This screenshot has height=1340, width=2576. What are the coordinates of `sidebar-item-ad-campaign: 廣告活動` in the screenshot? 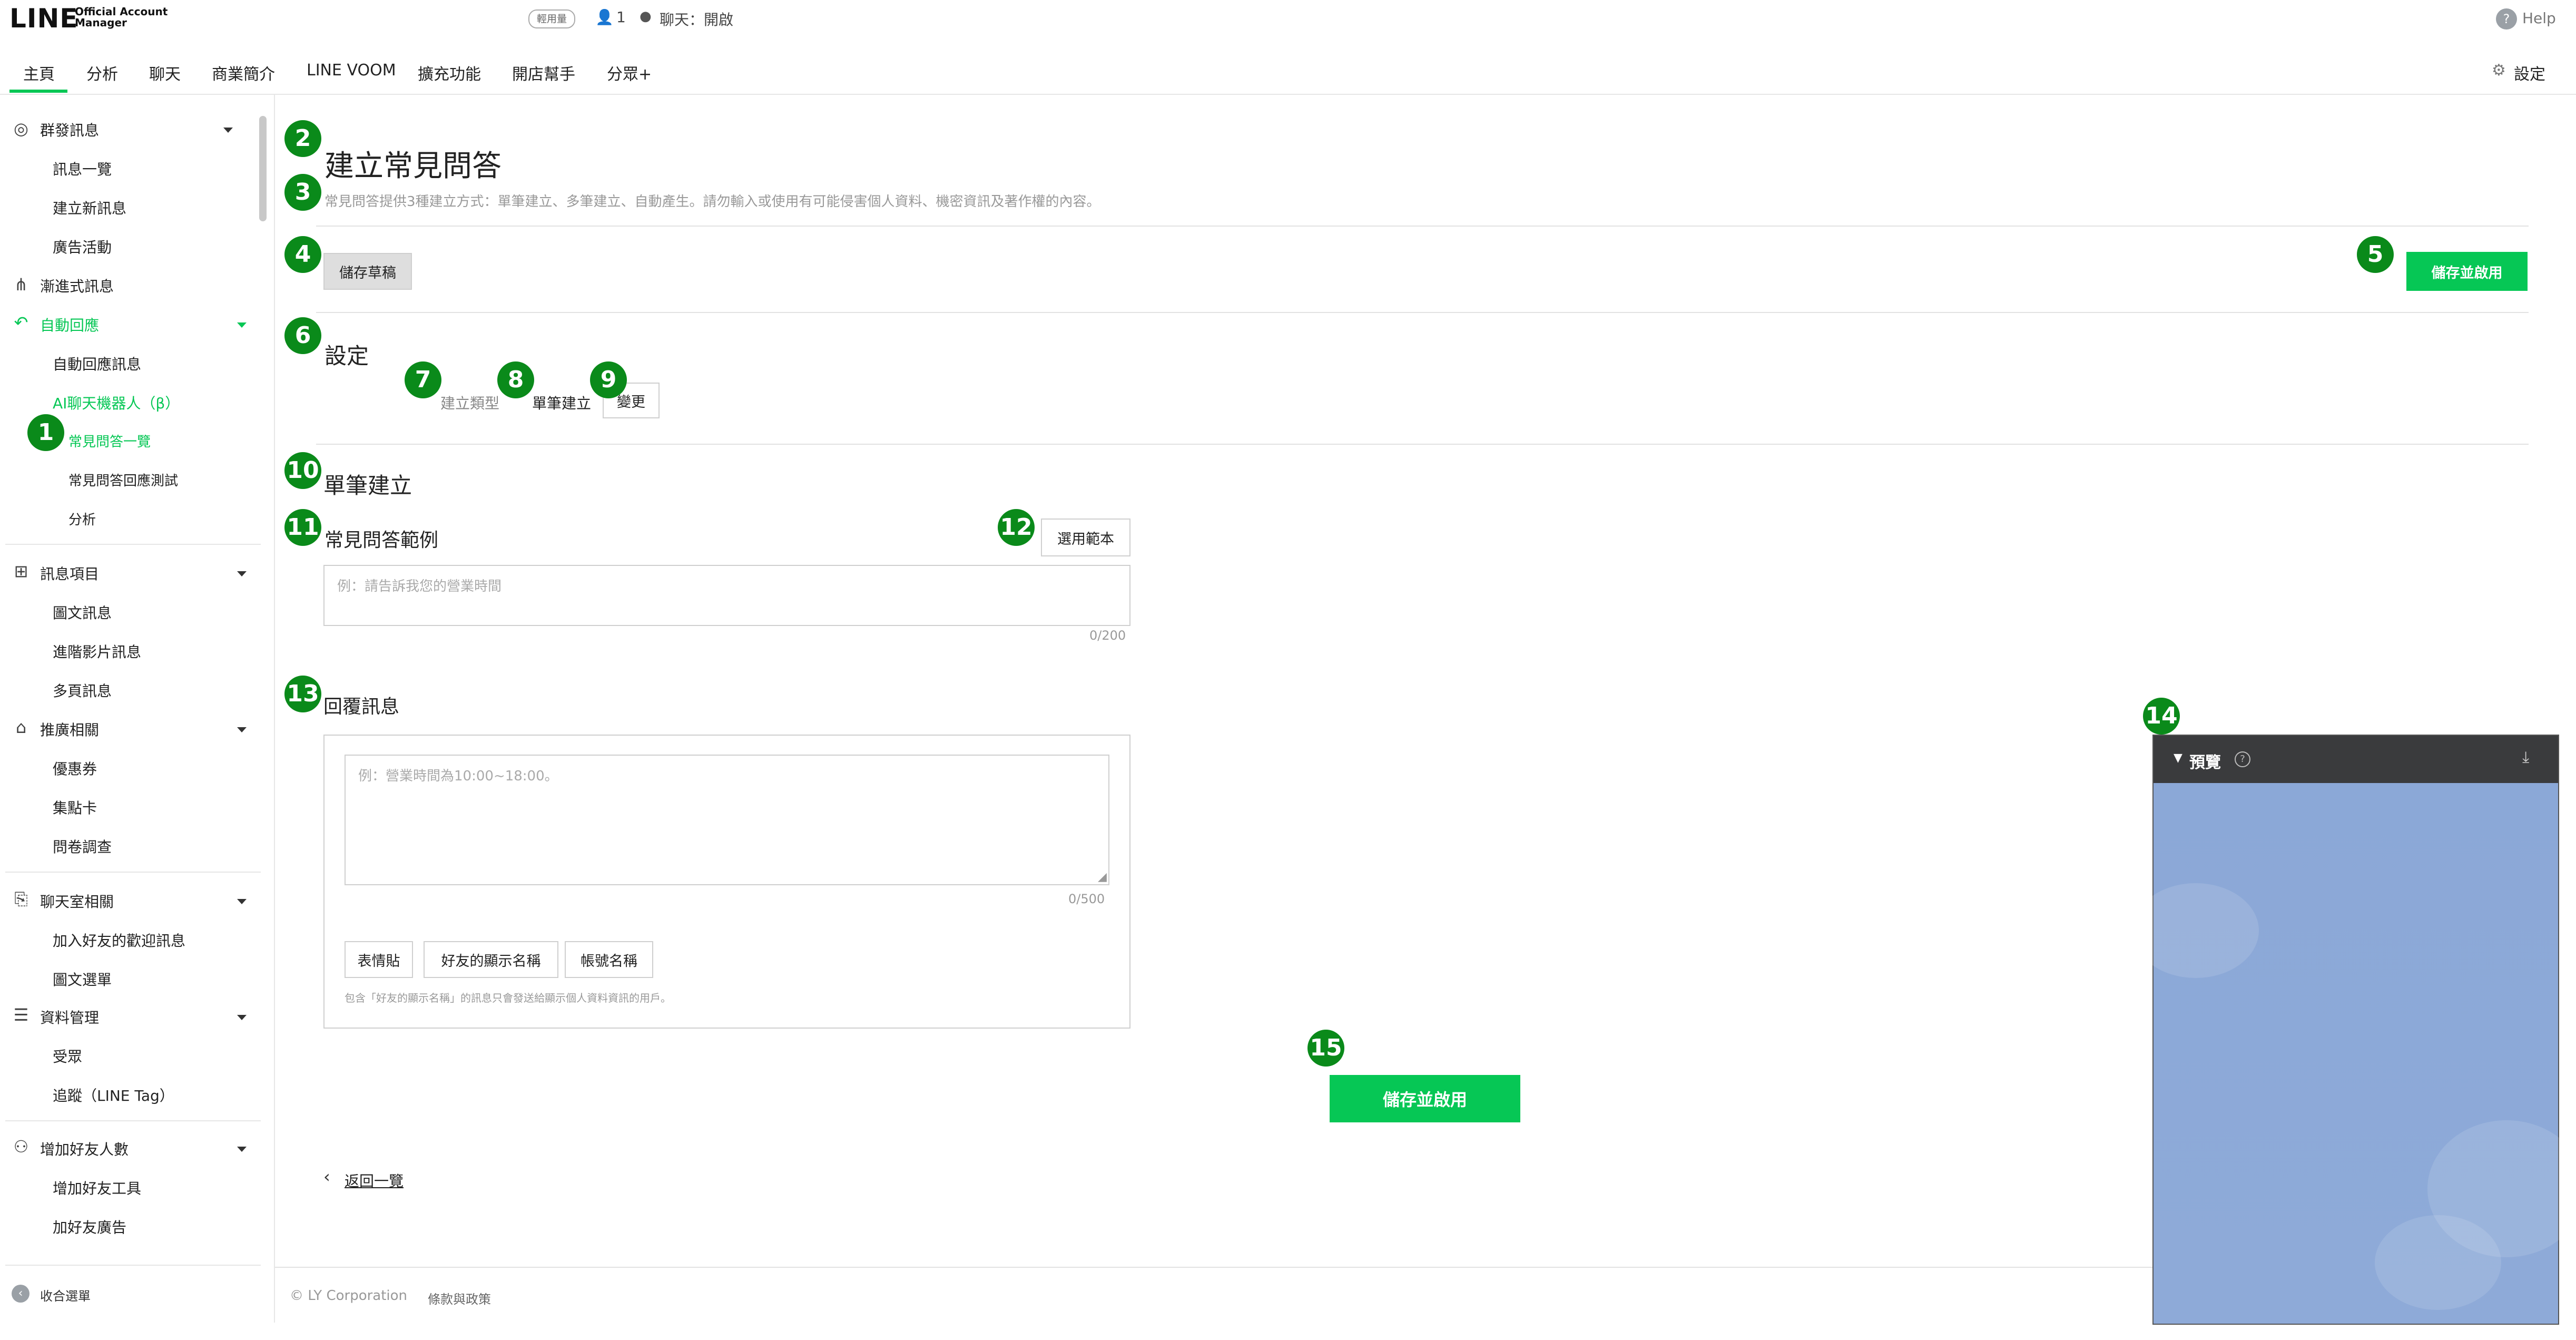 It's located at (82, 246).